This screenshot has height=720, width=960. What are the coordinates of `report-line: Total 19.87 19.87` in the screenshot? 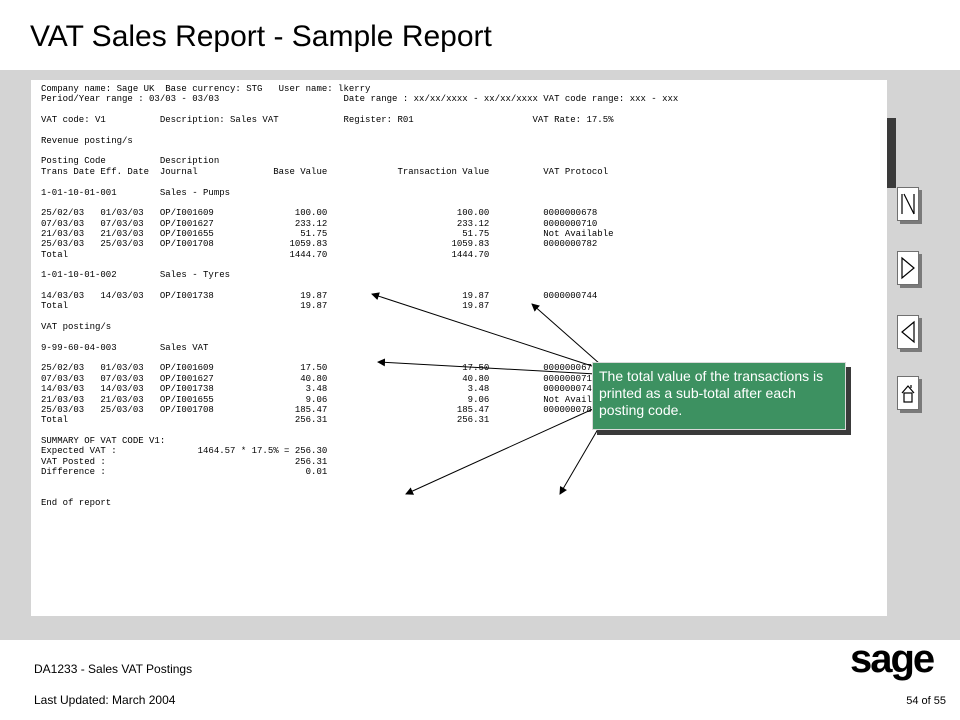 It's located at (265, 306).